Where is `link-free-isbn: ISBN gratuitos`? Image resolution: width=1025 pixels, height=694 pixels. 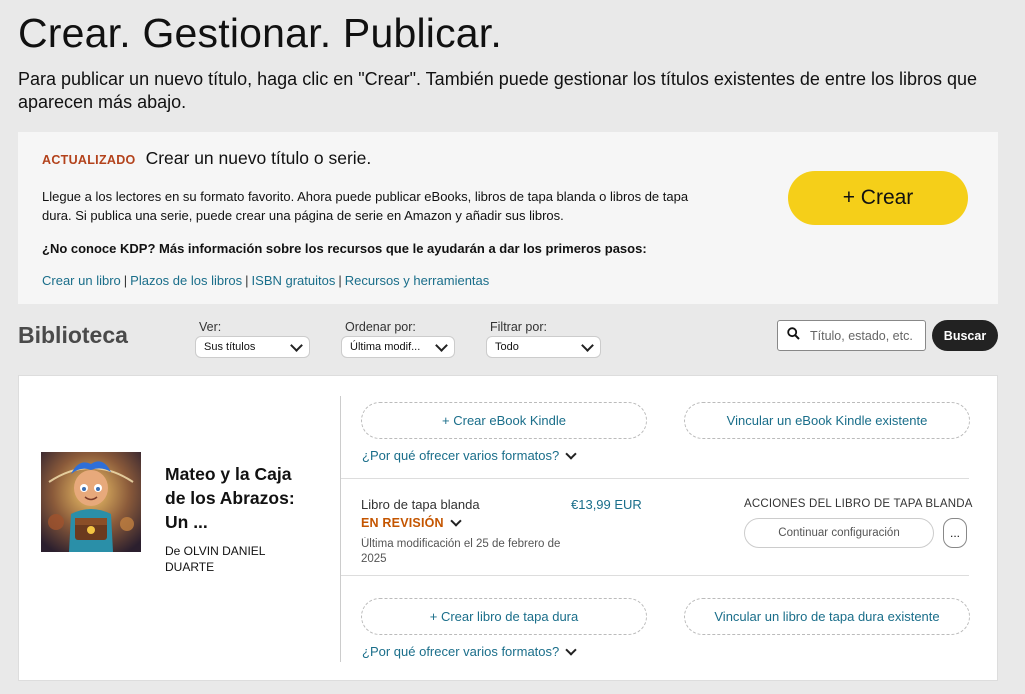 link-free-isbn: ISBN gratuitos is located at coordinates (294, 280).